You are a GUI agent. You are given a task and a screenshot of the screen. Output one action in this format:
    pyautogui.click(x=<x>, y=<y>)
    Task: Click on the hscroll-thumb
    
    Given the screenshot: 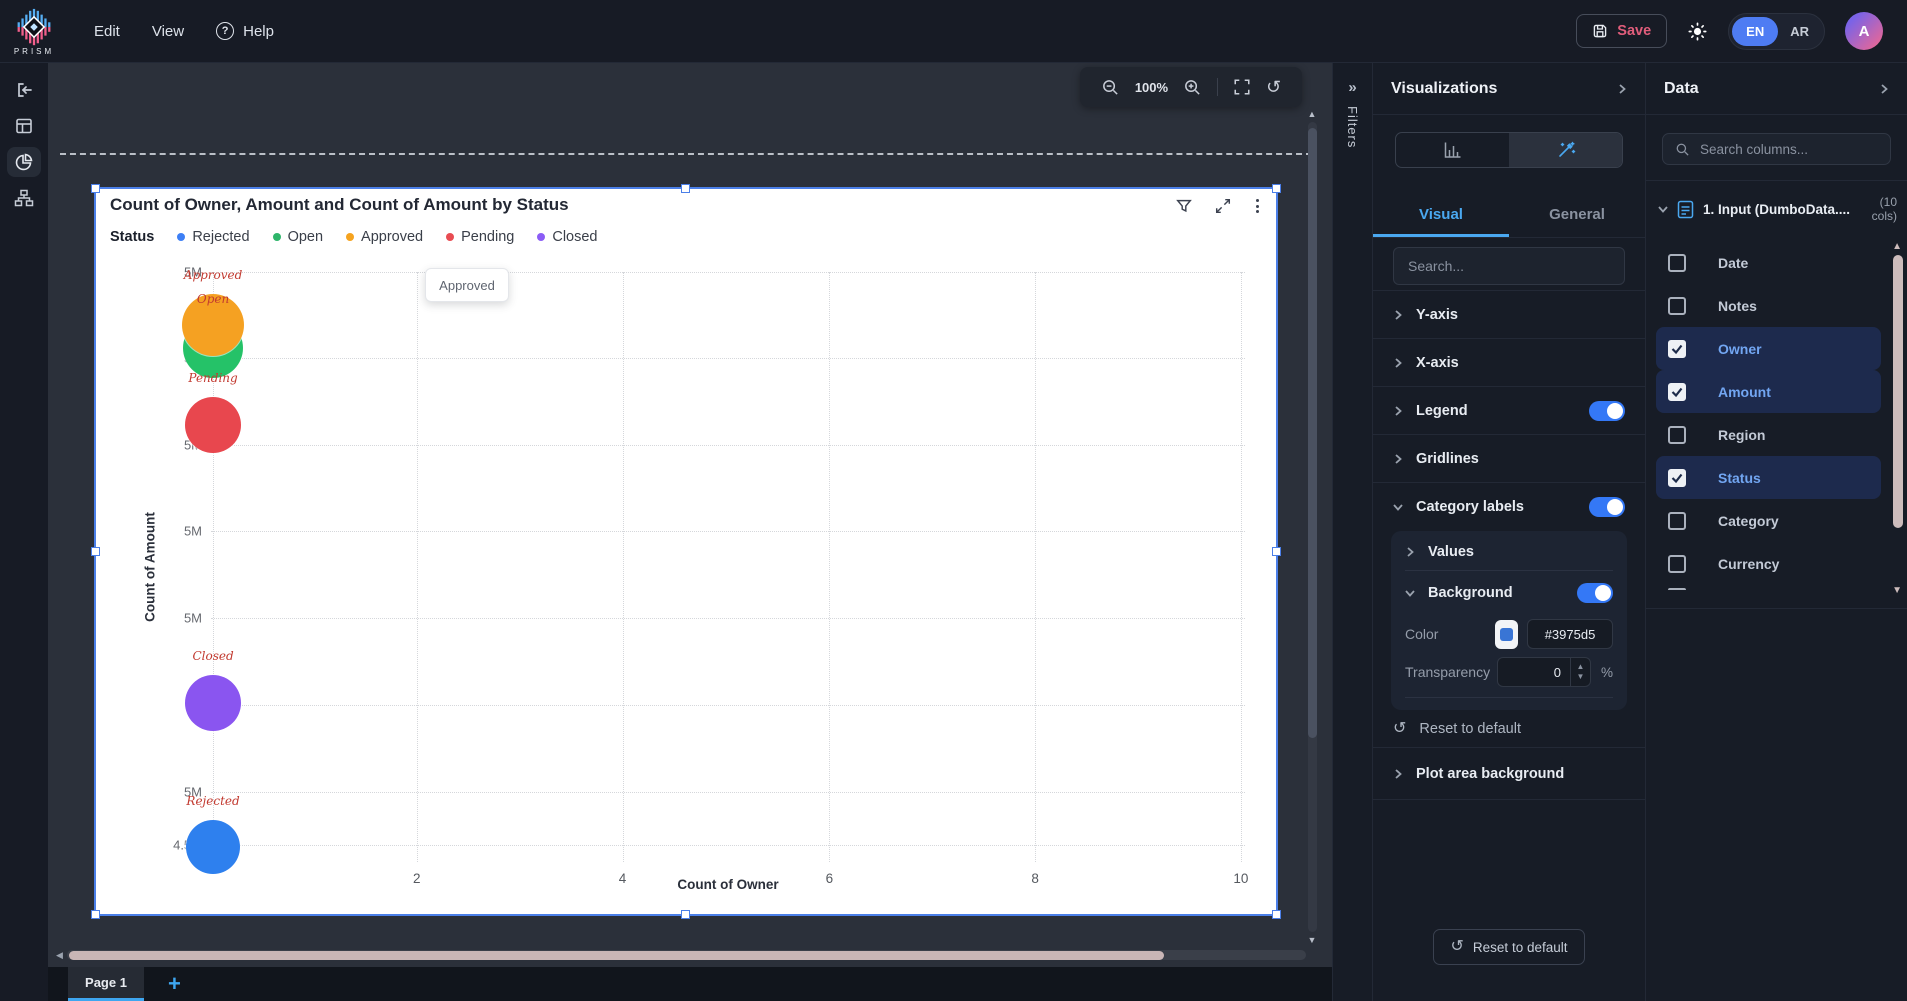 What is the action you would take?
    pyautogui.click(x=616, y=955)
    